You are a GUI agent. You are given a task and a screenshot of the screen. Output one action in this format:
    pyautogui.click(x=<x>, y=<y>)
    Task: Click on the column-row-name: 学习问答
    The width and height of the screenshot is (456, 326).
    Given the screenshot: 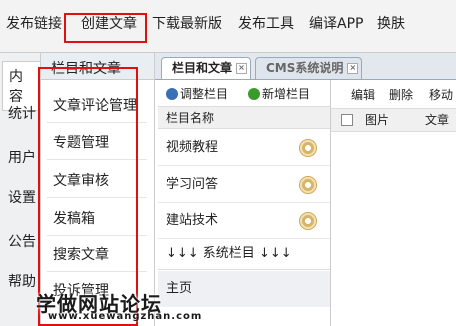 What is the action you would take?
    pyautogui.click(x=192, y=184)
    